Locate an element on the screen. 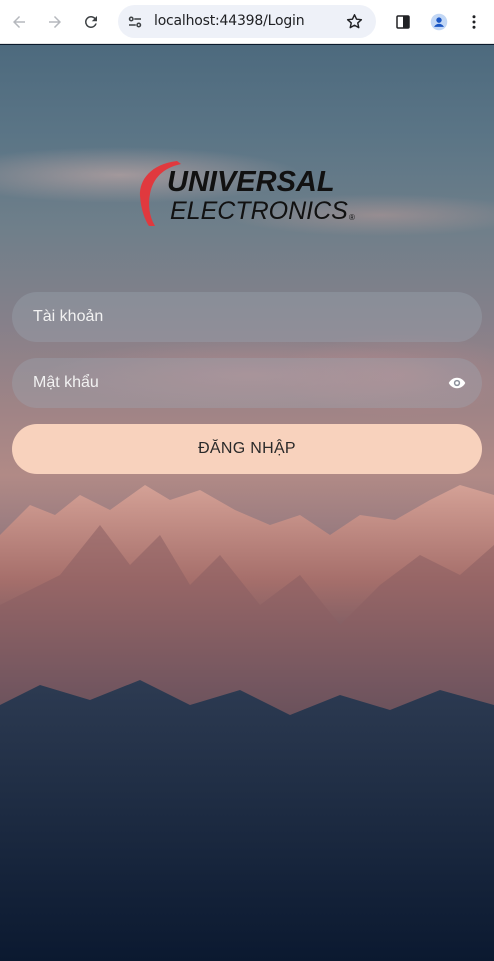 The height and width of the screenshot is (961, 494). back-arrow-icon is located at coordinates (19, 22).